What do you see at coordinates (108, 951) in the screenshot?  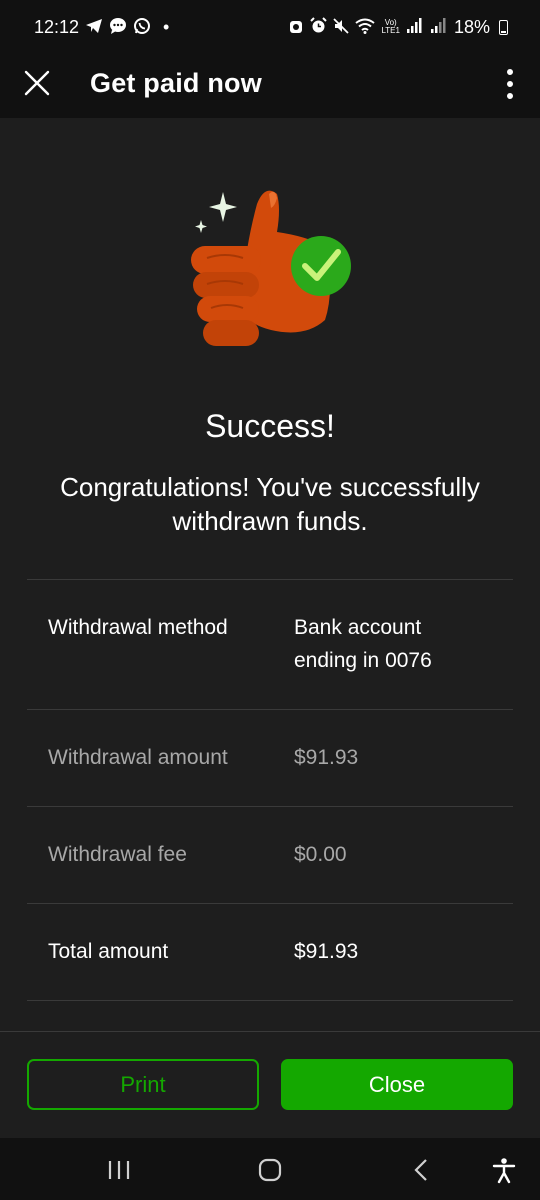 I see `total-amount-label: Total amount` at bounding box center [108, 951].